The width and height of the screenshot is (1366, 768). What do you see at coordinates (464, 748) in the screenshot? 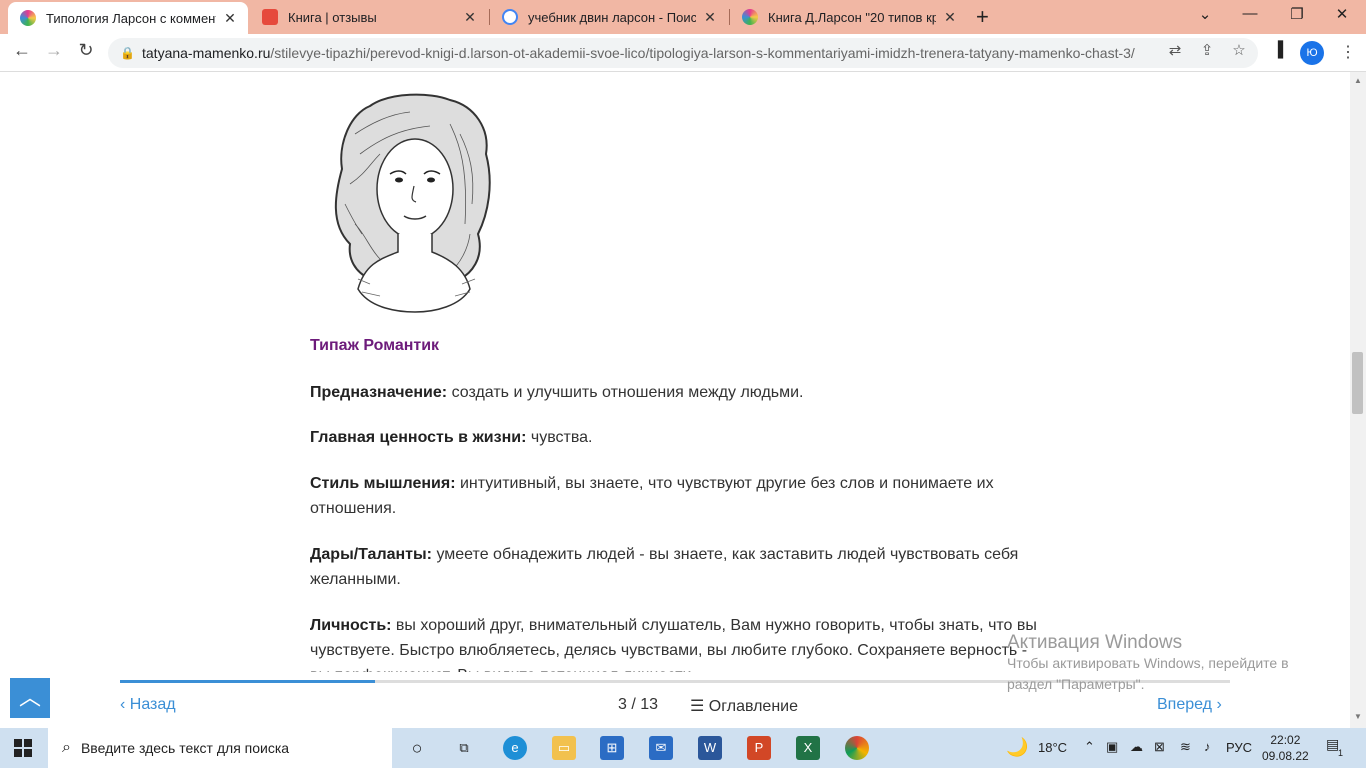
I see `task-view-icon: ⧉` at bounding box center [464, 748].